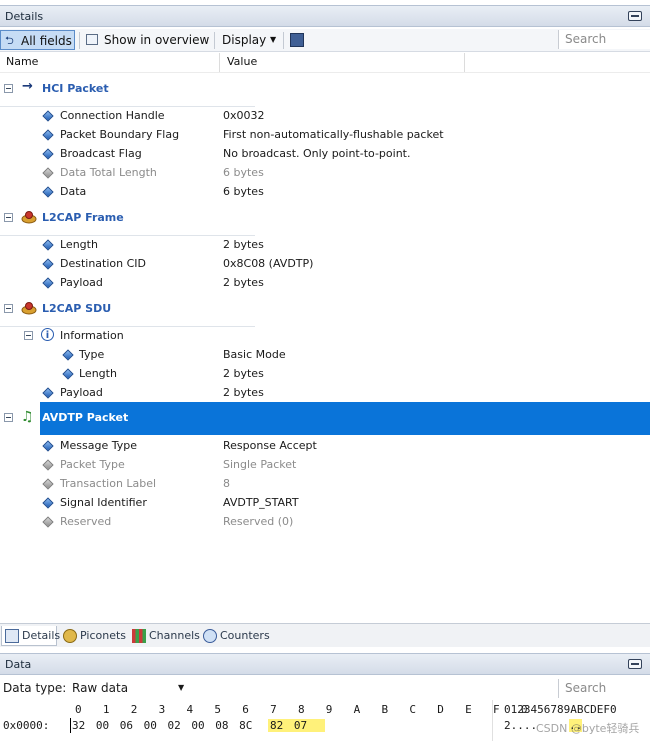  I want to click on all-fields-label: All fields, so click(46, 41).